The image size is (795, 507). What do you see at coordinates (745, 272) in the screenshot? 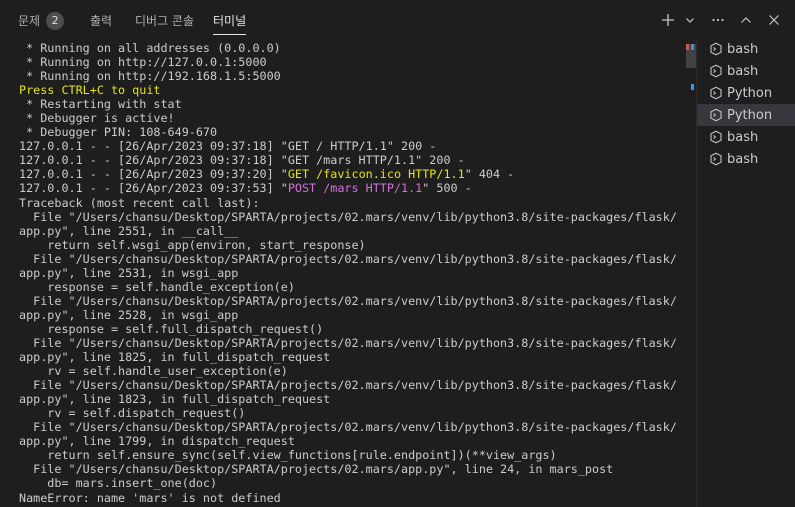
I see `terminal-session-list: bash bash Python Python bash bash` at bounding box center [745, 272].